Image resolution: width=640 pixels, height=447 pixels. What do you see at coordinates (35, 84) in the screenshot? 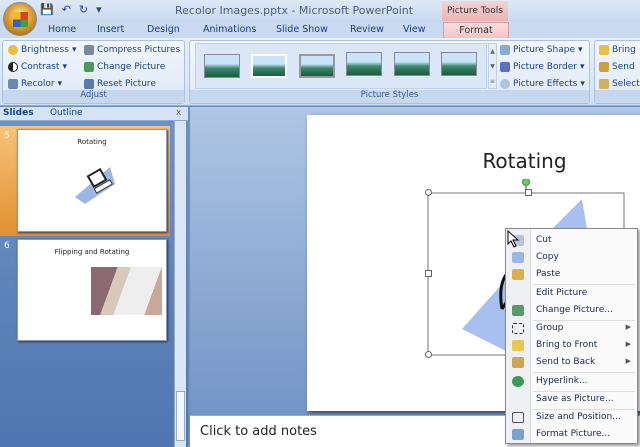
I see `recolor-button: Recolor ▾` at bounding box center [35, 84].